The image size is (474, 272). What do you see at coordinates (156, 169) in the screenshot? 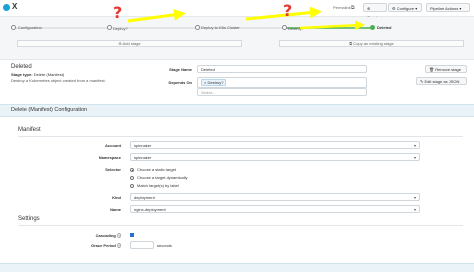
I see `radio-static-target-label: Choose a static target` at bounding box center [156, 169].